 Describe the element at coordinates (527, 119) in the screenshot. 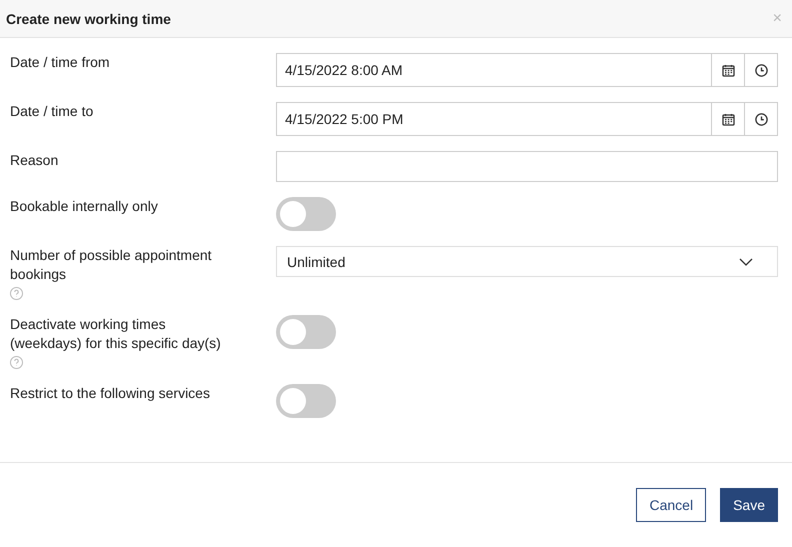

I see `date-time-field: 4/15/2022 5:00 PM` at that location.